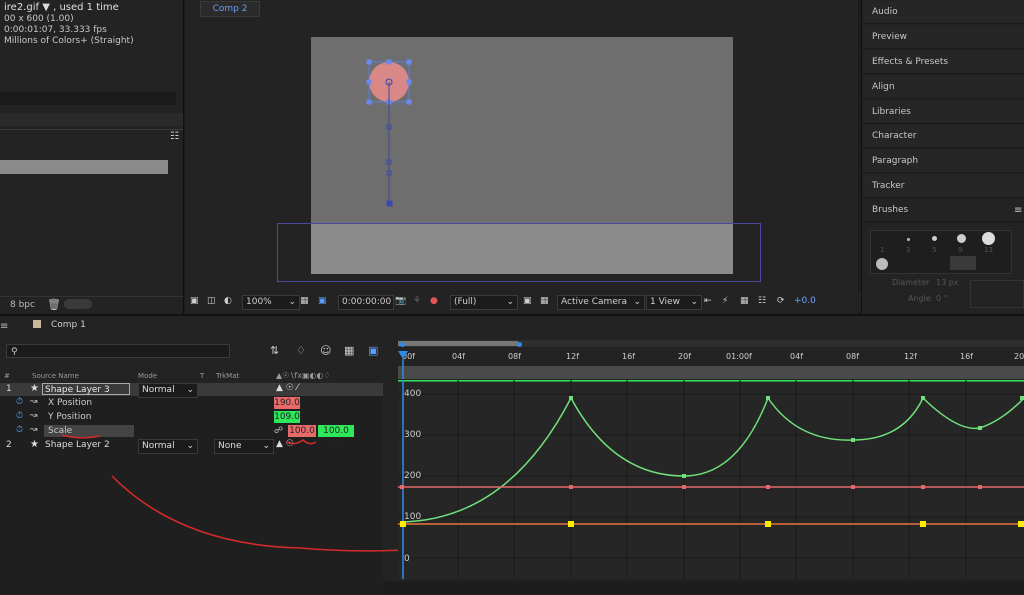  Describe the element at coordinates (366, 302) in the screenshot. I see `timecode-display: 0:00:00:00` at that location.